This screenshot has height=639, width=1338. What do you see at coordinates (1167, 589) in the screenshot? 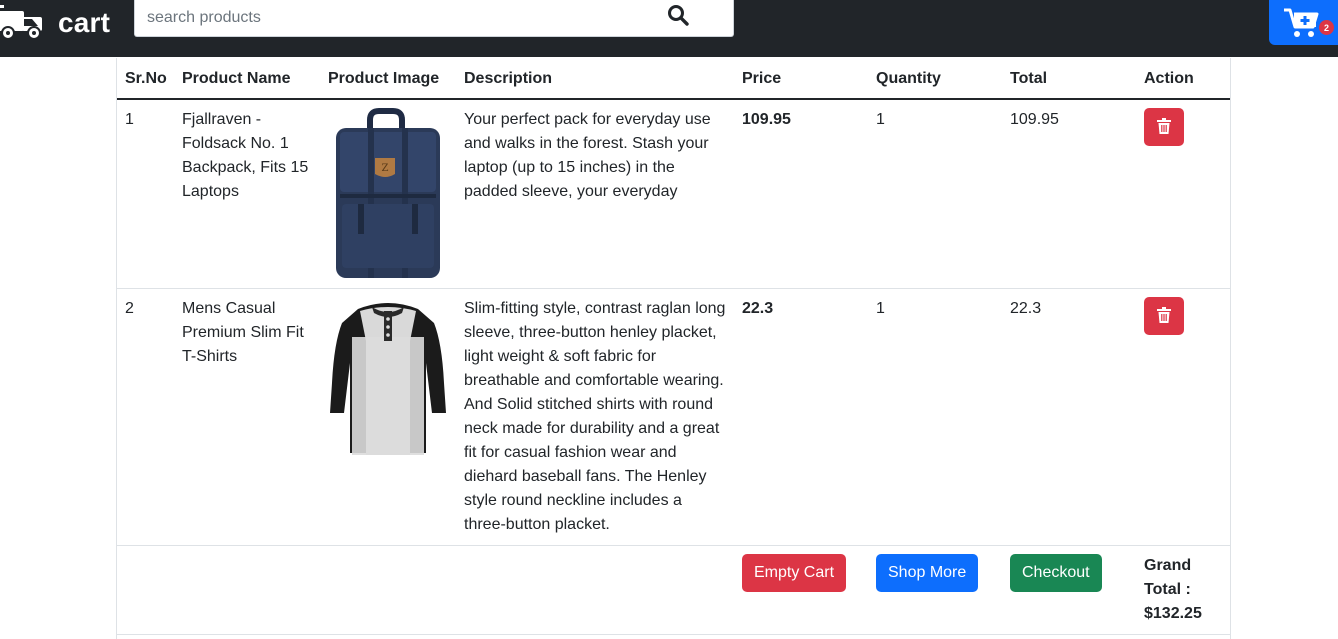
I see `grand-total-label: Total :` at bounding box center [1167, 589].